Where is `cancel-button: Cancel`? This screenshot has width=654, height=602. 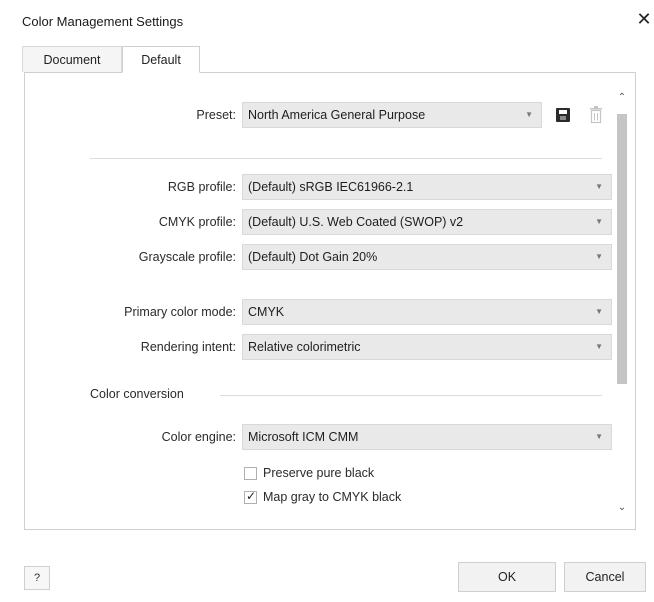 cancel-button: Cancel is located at coordinates (605, 577).